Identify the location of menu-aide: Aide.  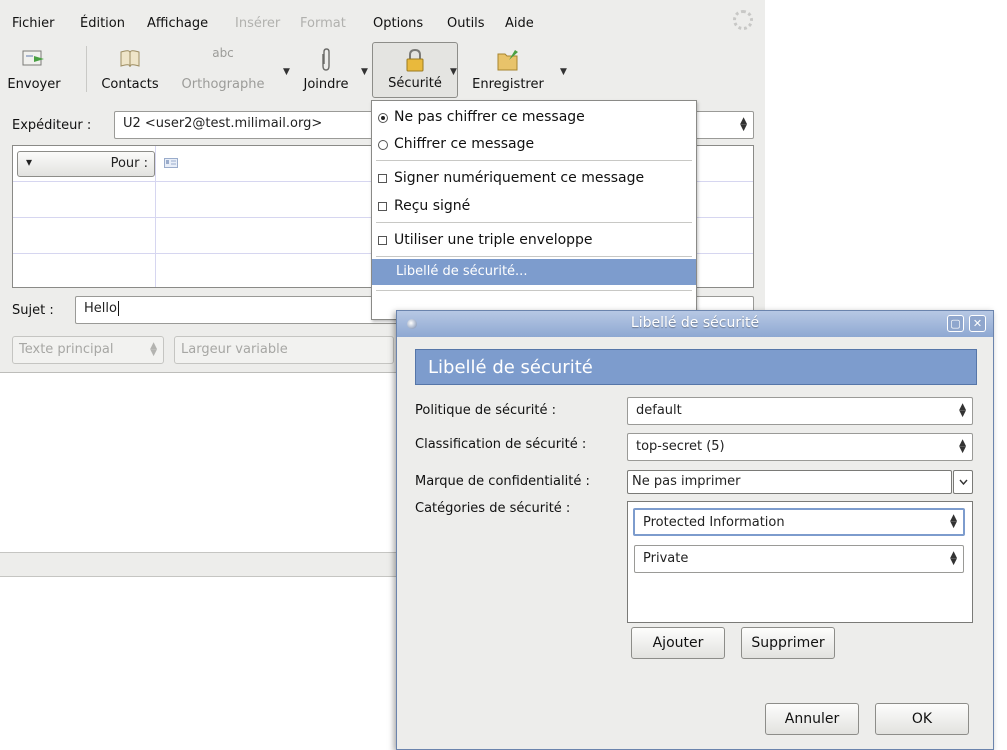
(519, 23).